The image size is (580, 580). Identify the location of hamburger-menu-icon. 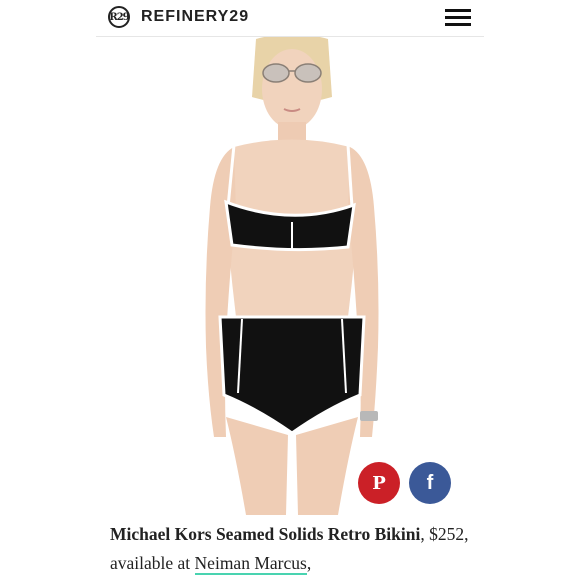
(458, 18).